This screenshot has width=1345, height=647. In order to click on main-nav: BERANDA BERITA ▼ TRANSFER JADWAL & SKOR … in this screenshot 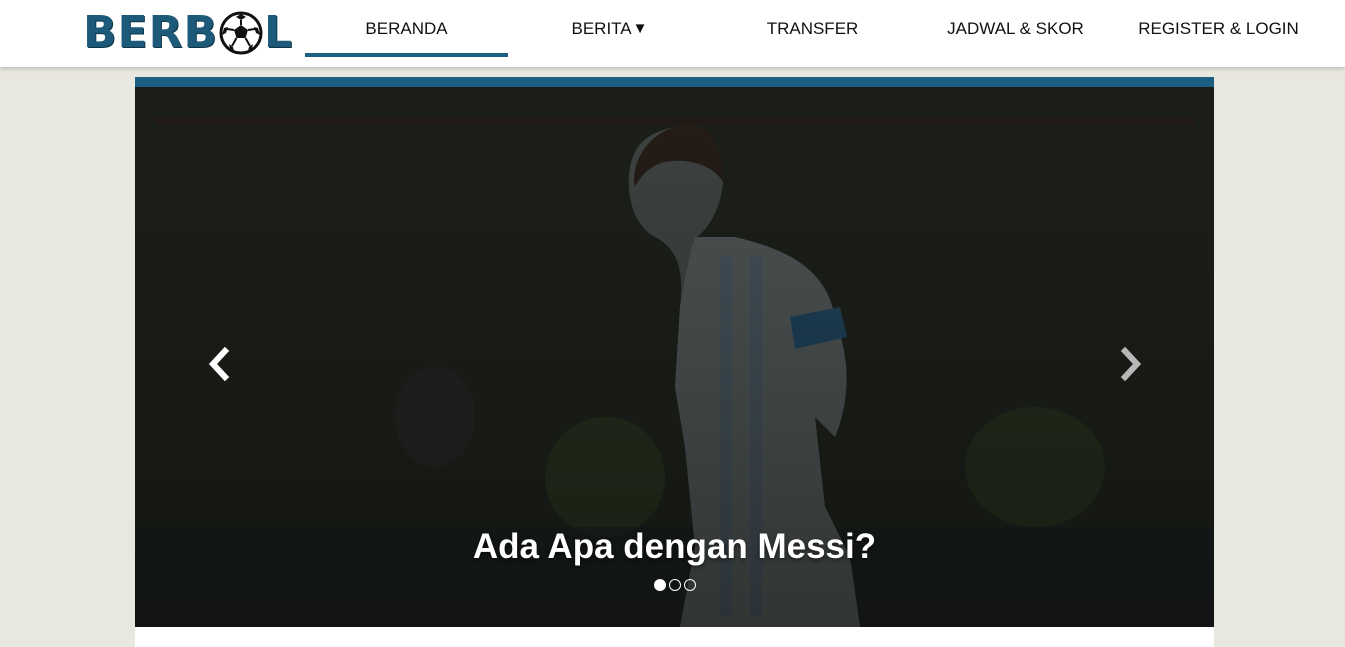, I will do `click(812, 33)`.